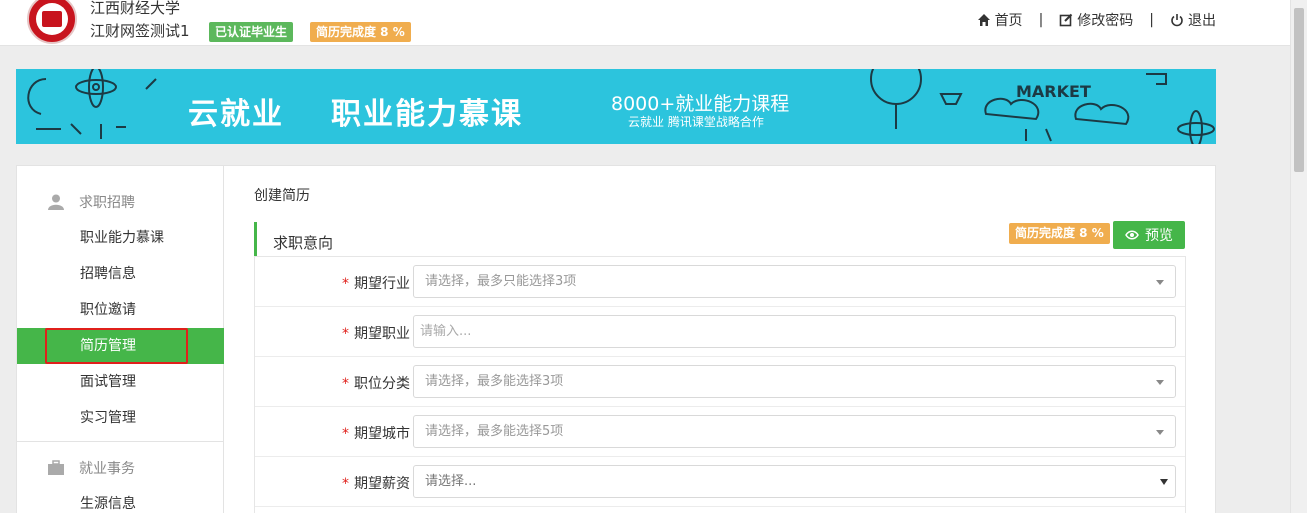 This screenshot has height=513, width=1307. What do you see at coordinates (1059, 233) in the screenshot?
I see `resume-completion-badge: 简历完成度 8 %` at bounding box center [1059, 233].